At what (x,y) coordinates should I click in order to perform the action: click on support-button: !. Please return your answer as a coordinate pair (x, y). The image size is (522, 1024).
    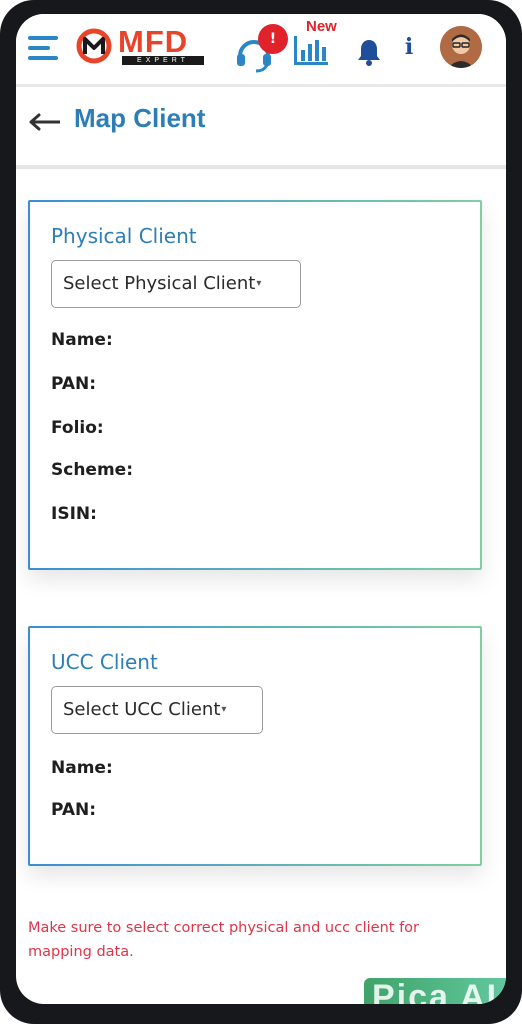
    Looking at the image, I should click on (261, 48).